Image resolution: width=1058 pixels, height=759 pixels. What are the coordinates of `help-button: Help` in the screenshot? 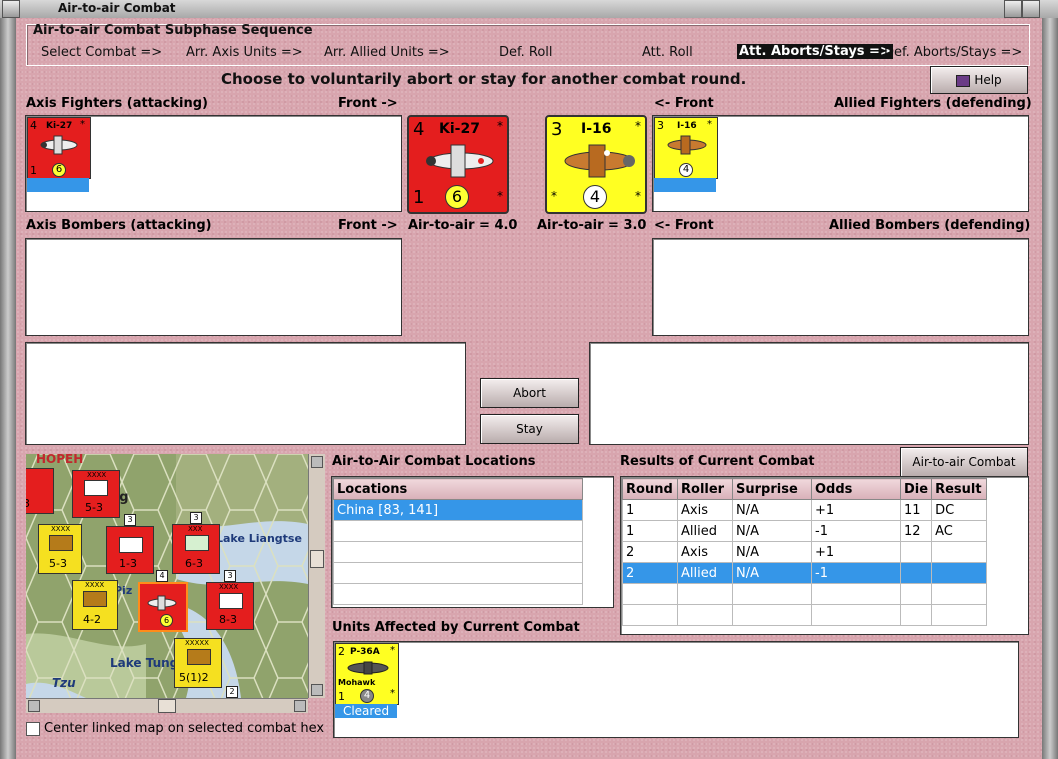 It's located at (979, 80).